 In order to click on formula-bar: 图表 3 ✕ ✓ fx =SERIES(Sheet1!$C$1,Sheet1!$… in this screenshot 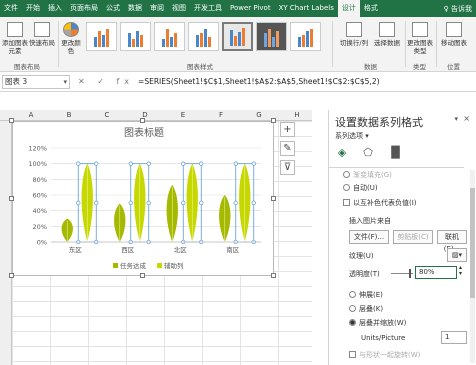, I will do `click(238, 82)`.